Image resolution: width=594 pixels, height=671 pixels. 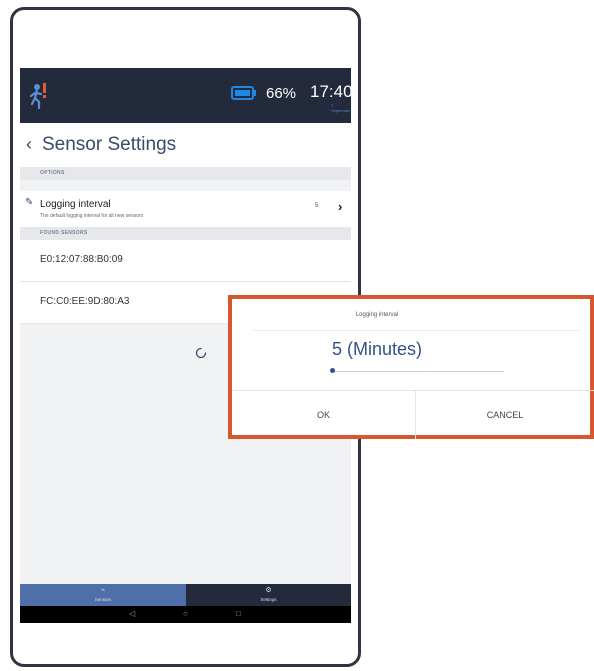 I want to click on options-section-label: OPTIONS, so click(x=52, y=173).